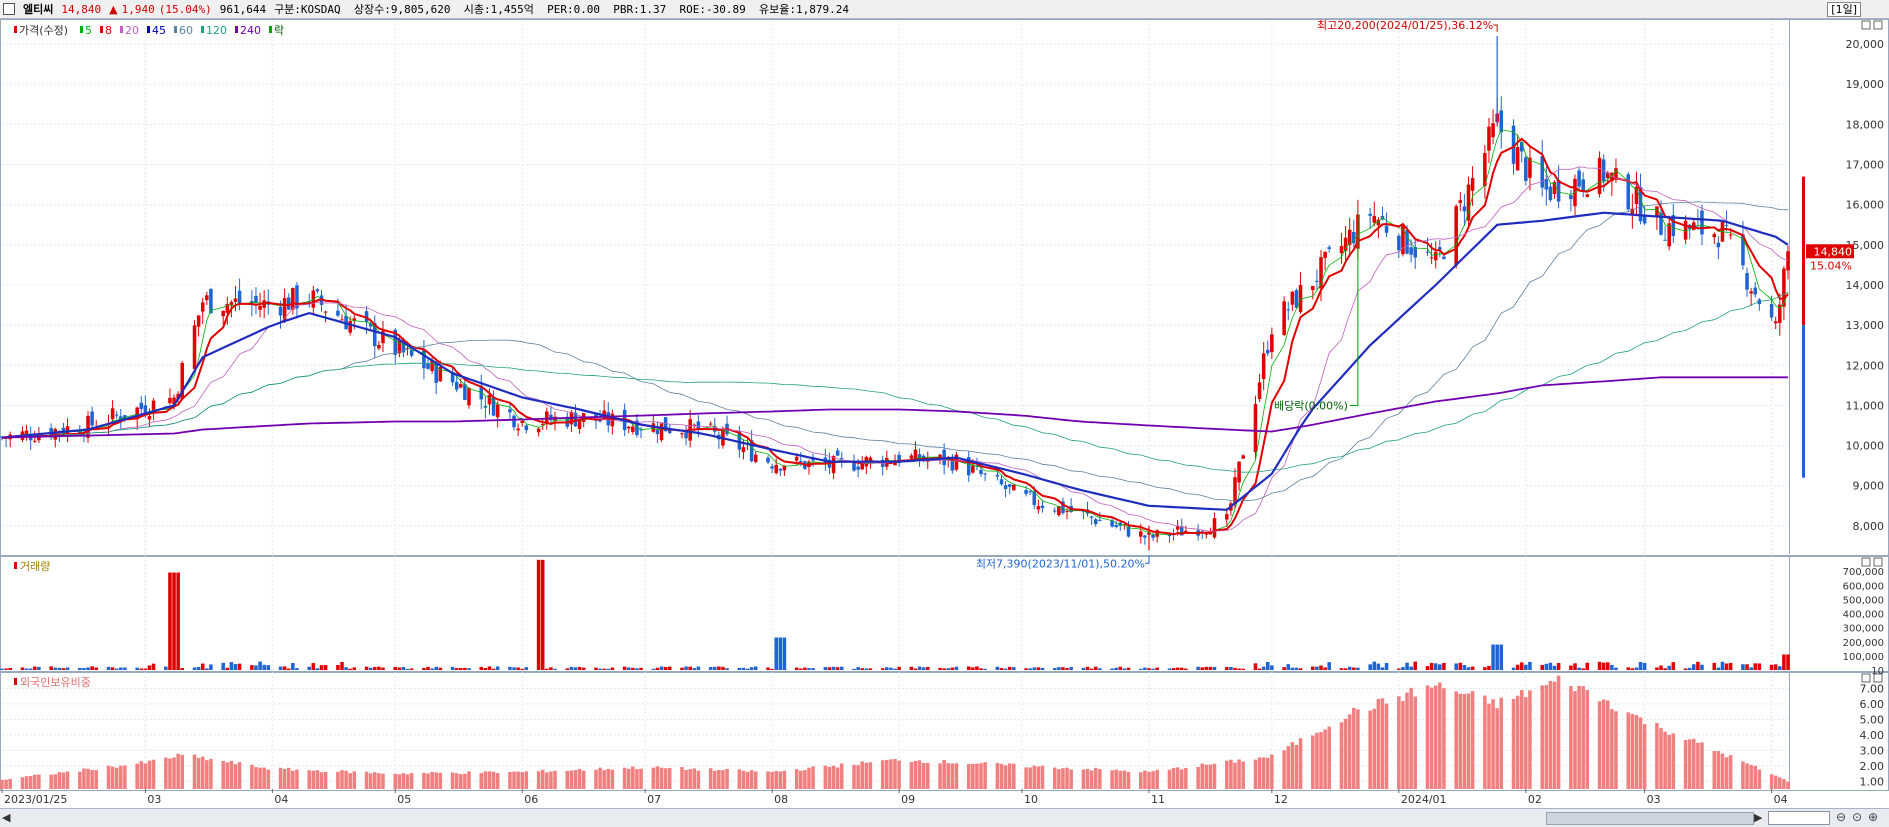 This screenshot has width=1889, height=827. Describe the element at coordinates (1872, 719) in the screenshot. I see `foreign-tick-label: 5.00` at that location.